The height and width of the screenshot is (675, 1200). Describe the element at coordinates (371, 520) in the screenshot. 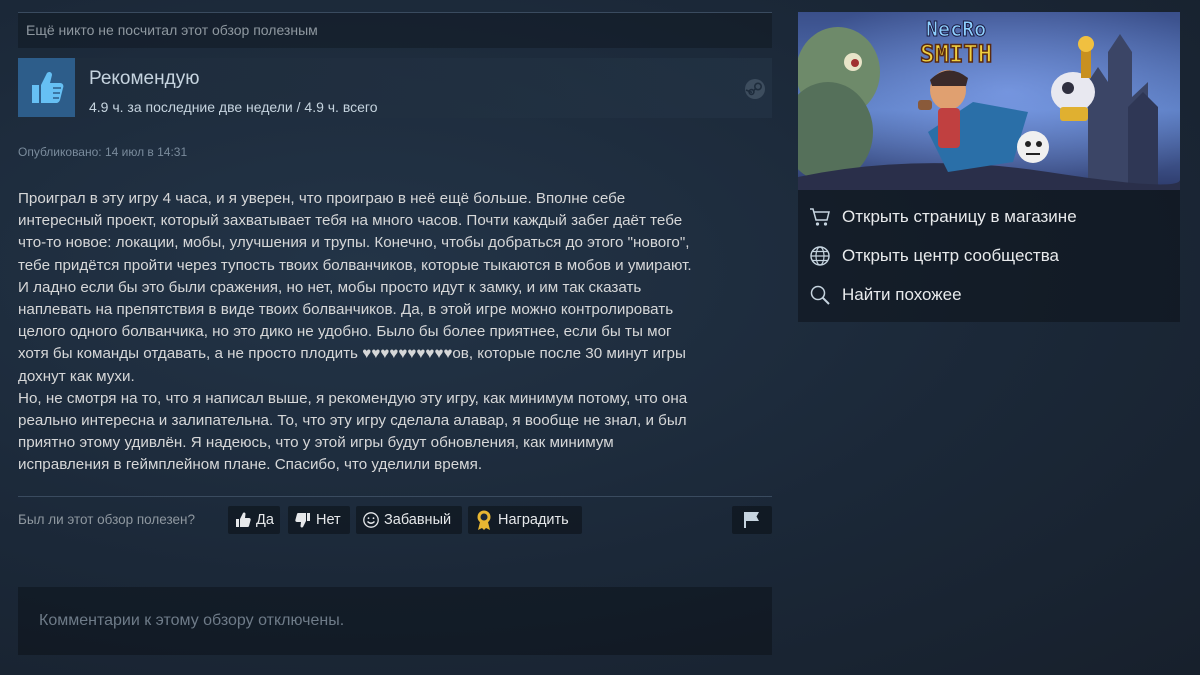

I see `smiley-icon` at that location.